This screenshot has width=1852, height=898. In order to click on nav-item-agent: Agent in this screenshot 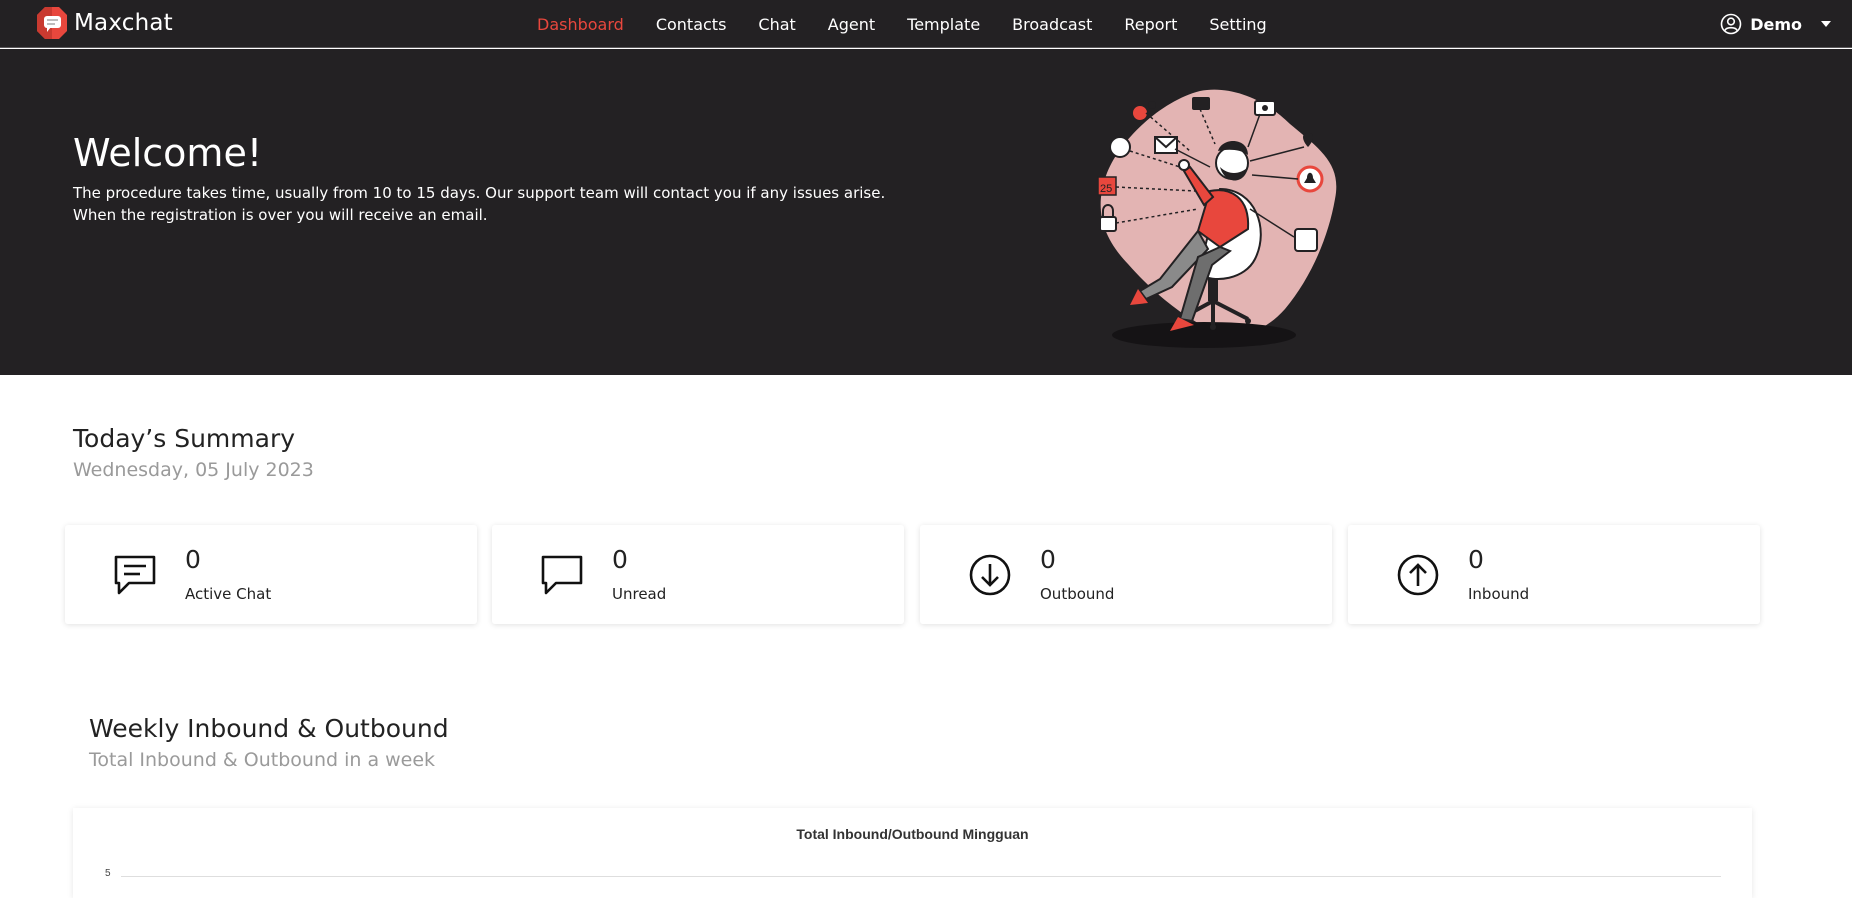, I will do `click(851, 24)`.